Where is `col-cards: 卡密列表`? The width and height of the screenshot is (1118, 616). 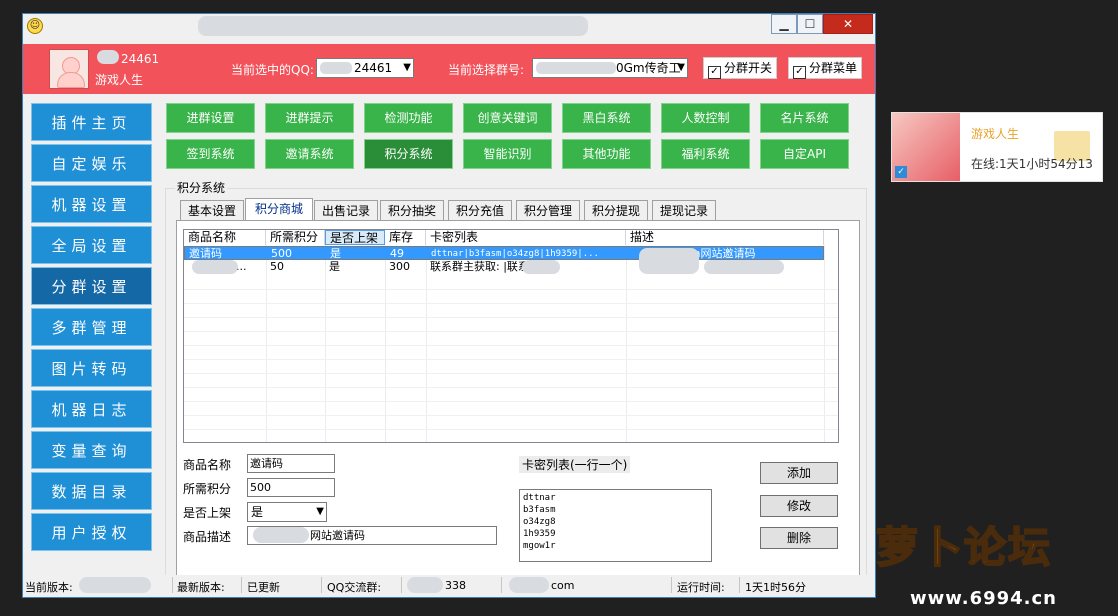 col-cards: 卡密列表 is located at coordinates (526, 237).